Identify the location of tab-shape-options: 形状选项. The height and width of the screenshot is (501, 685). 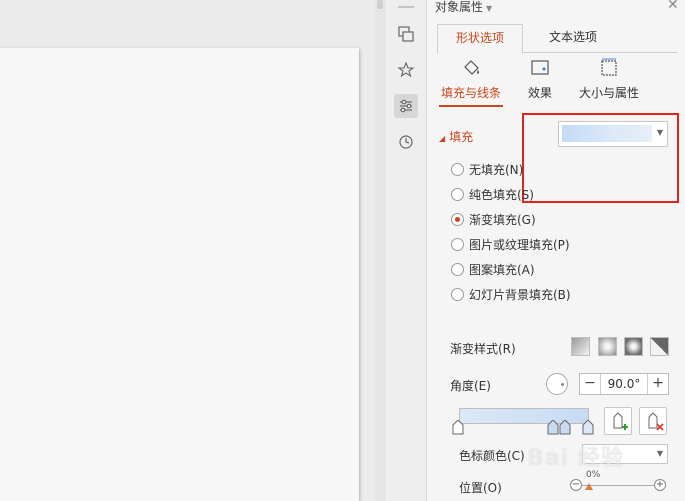
(480, 39).